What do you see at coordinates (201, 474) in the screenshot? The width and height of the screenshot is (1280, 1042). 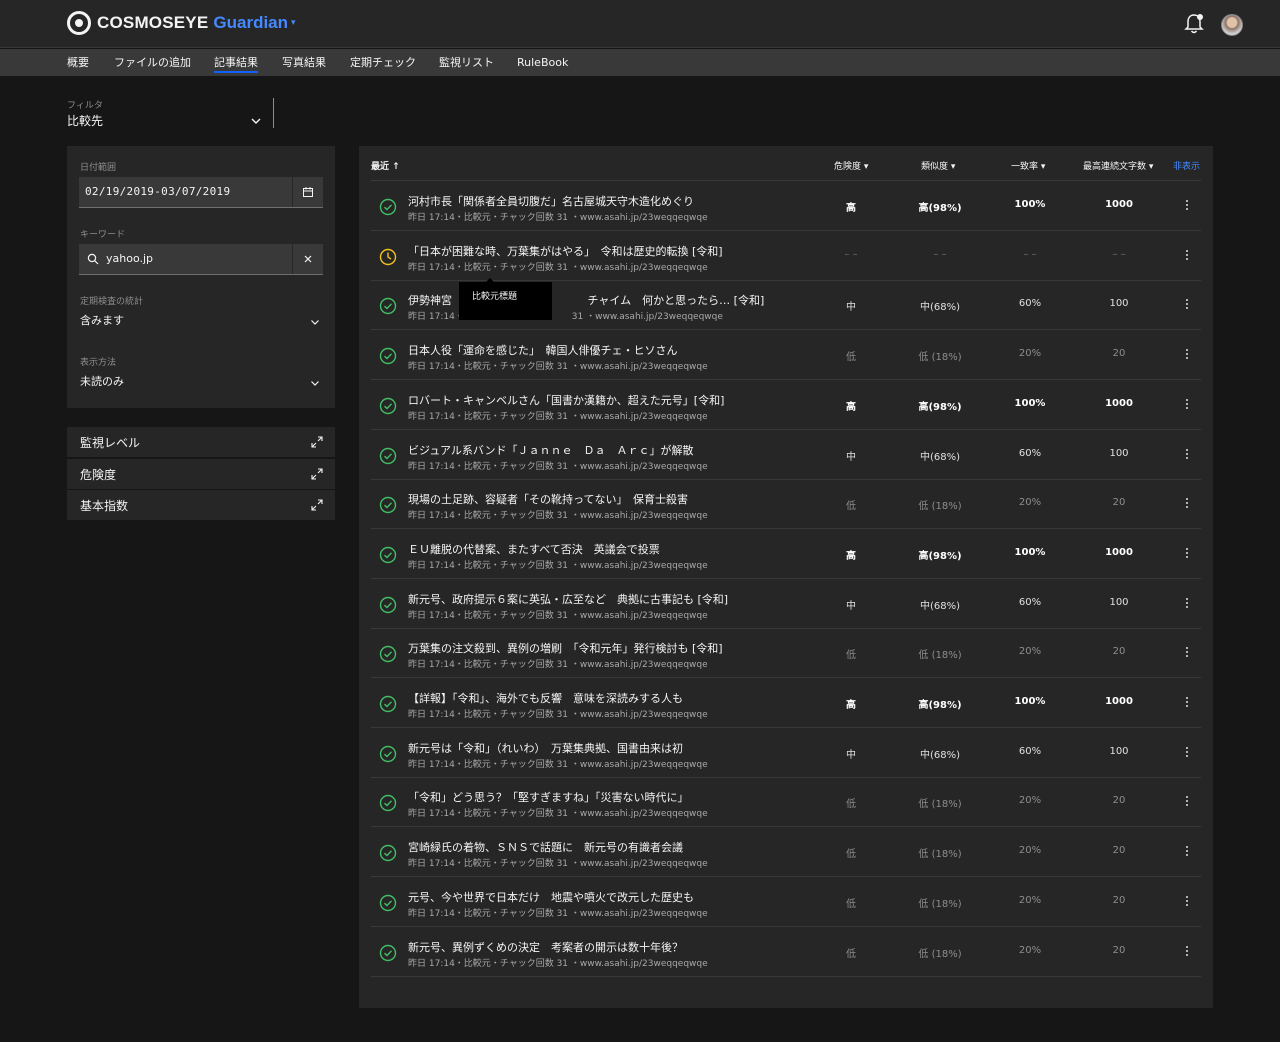 I see `accordion-risk: 危険度` at bounding box center [201, 474].